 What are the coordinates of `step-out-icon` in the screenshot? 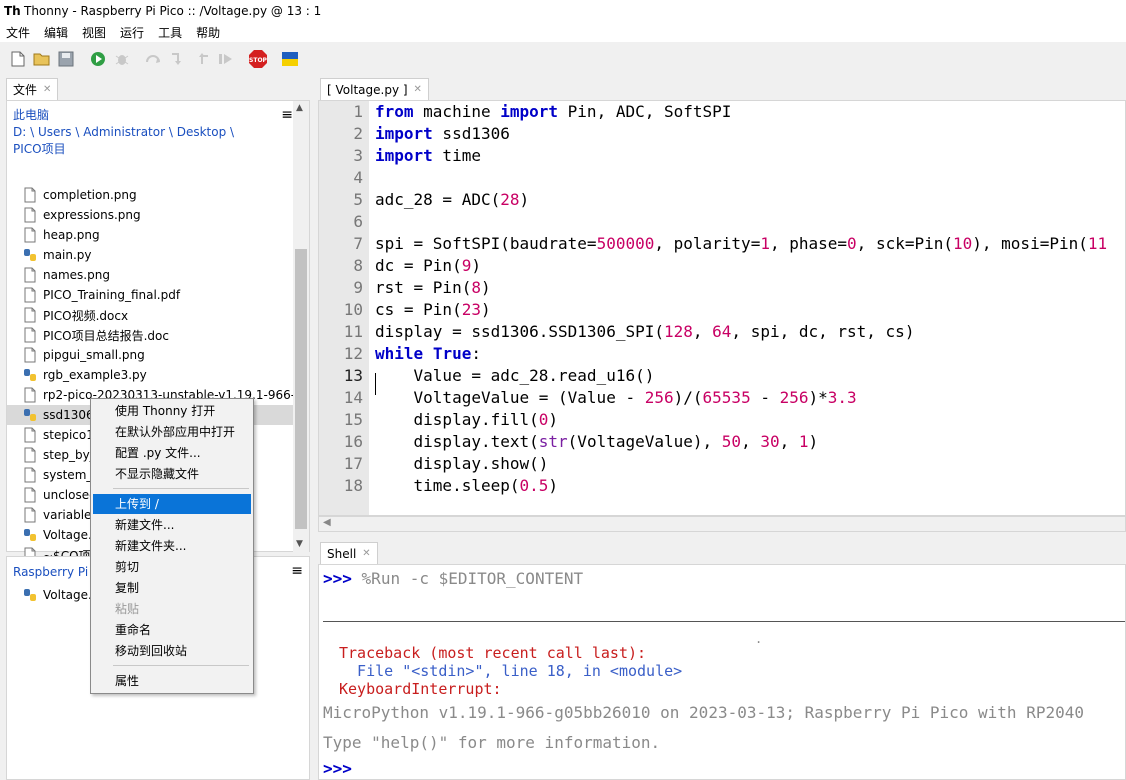 It's located at (202, 59).